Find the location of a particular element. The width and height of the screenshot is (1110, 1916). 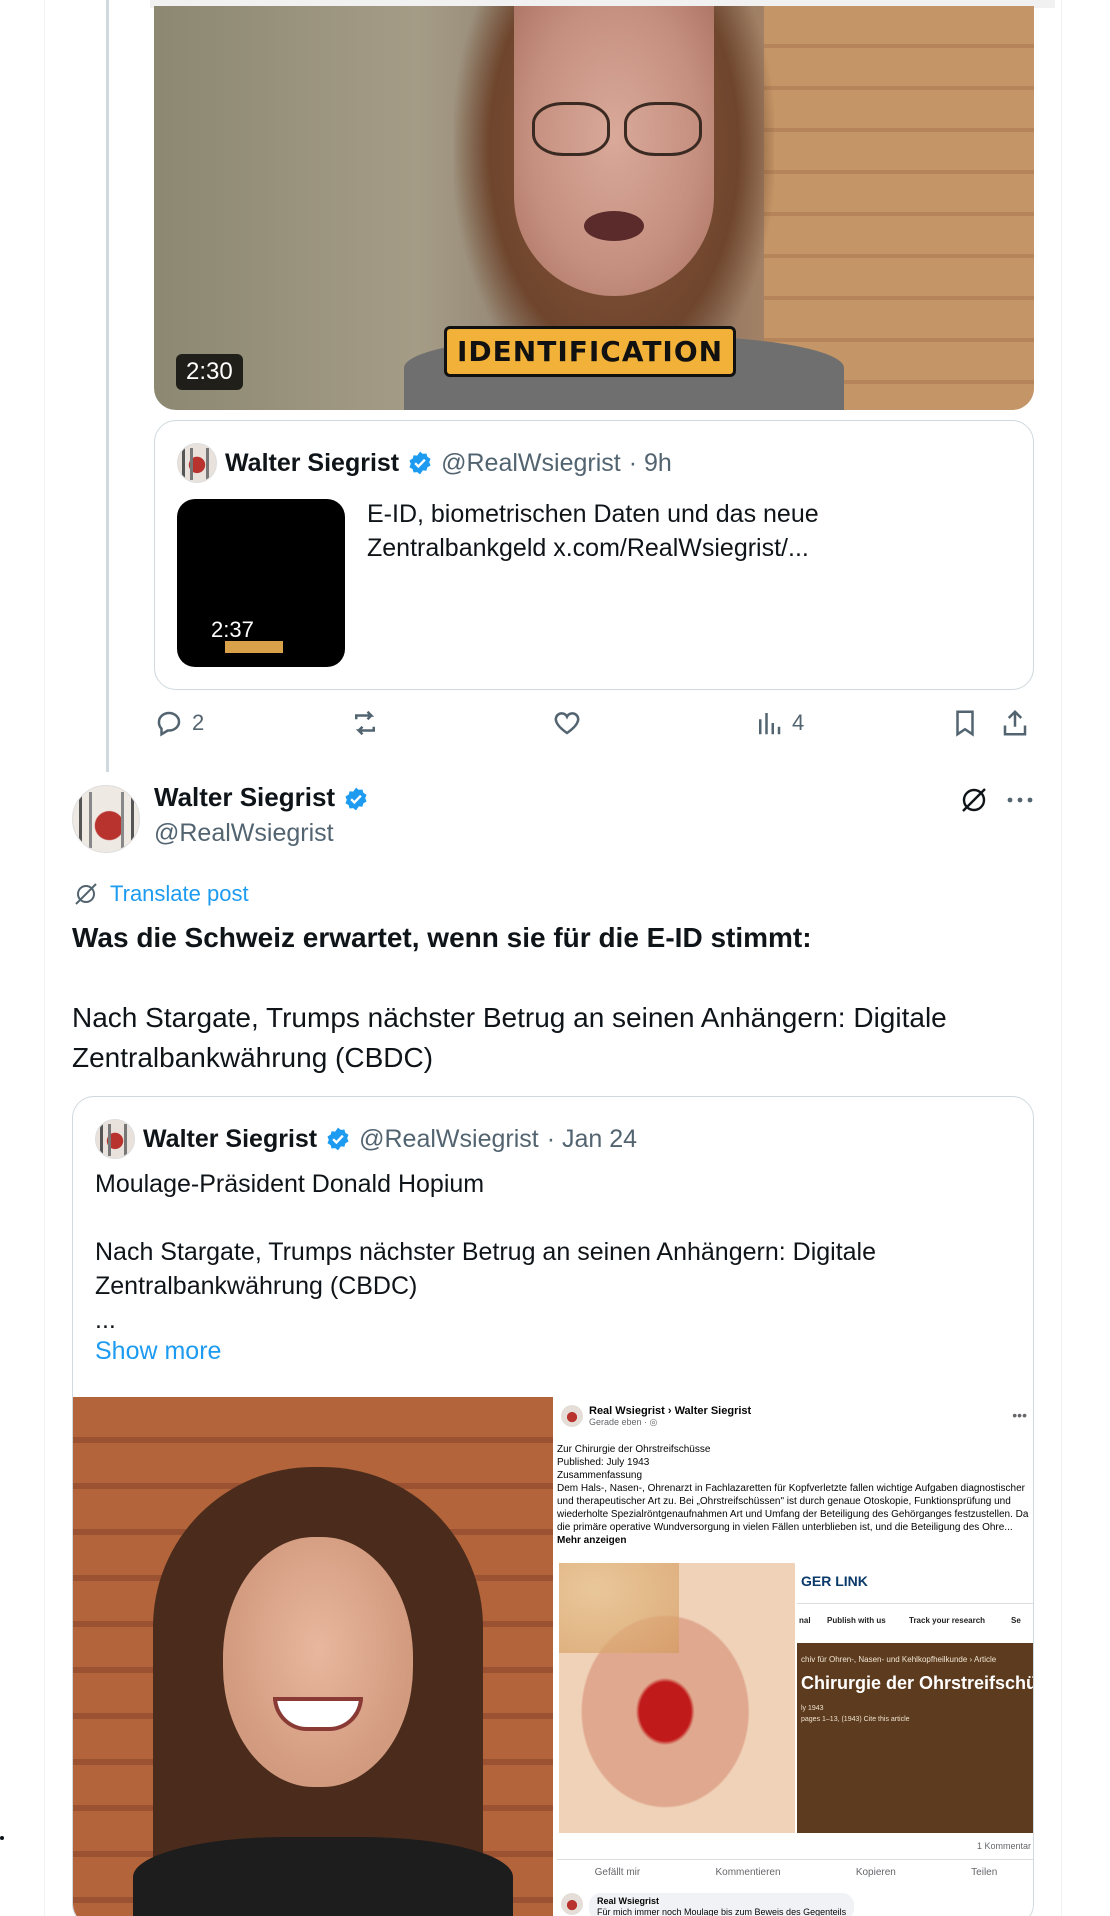

bookmark-button is located at coordinates (965, 723).